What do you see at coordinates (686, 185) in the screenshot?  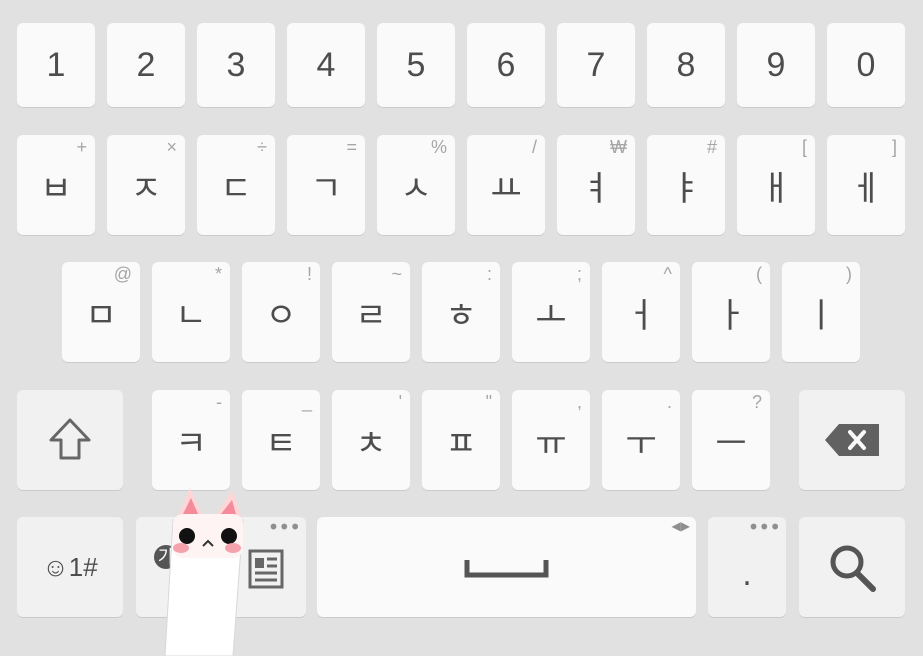 I see `key-row1-7: ㅑ #` at bounding box center [686, 185].